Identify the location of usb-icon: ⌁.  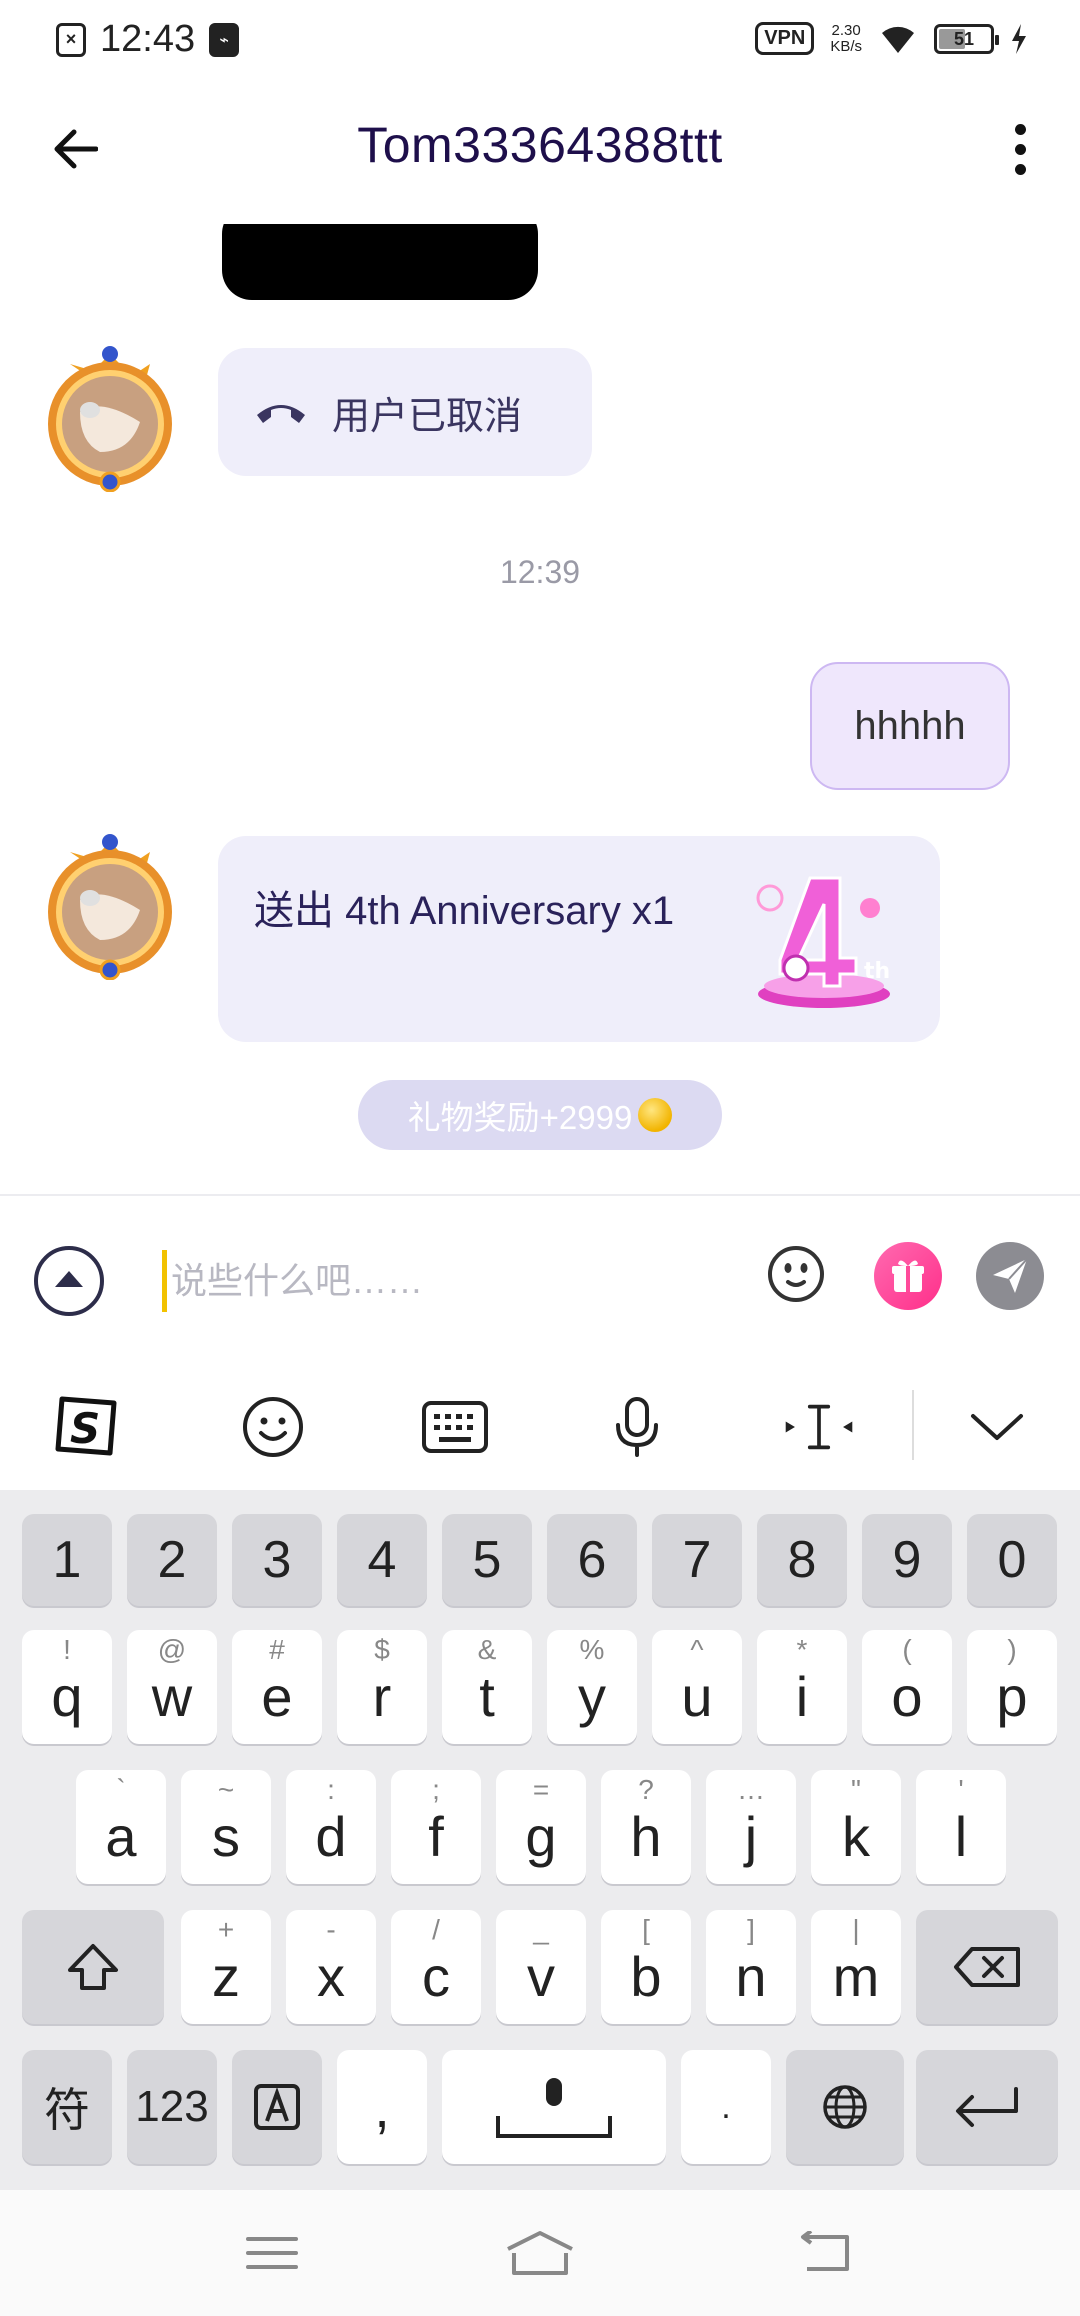
(224, 39).